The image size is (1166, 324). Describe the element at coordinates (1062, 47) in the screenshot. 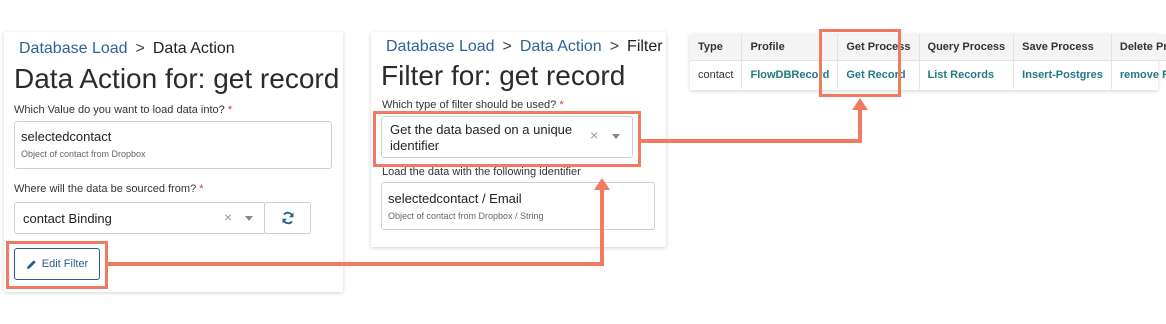

I see `column-header-save-process: Save Process` at that location.